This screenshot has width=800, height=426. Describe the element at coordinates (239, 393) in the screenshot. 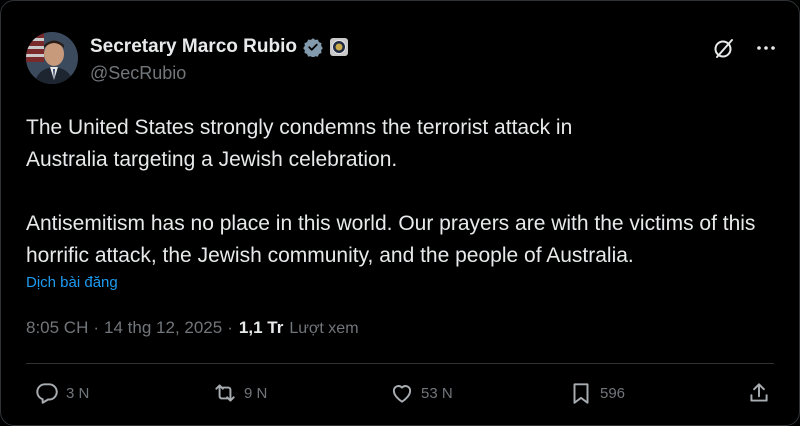

I see `repost-button: 9 N` at that location.